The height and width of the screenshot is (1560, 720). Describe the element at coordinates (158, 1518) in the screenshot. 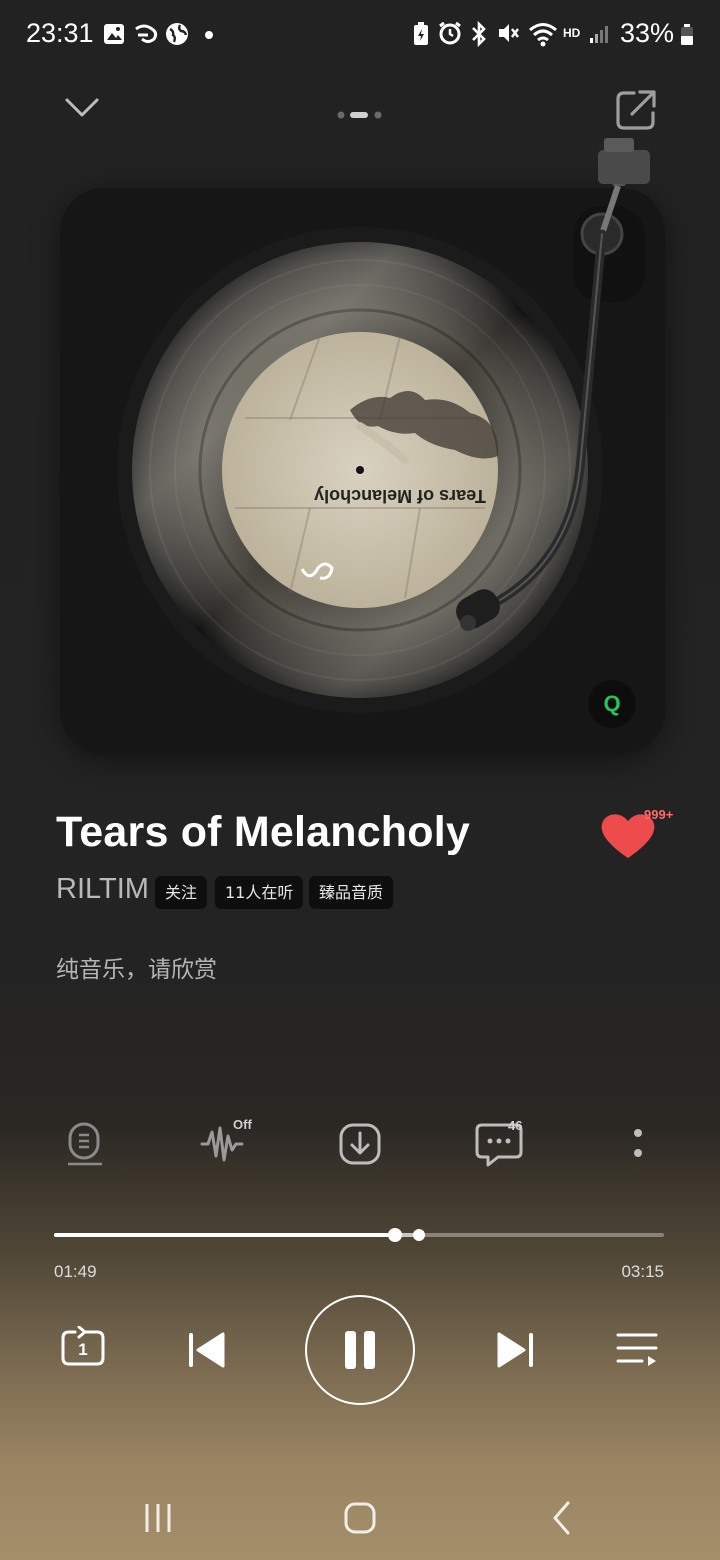

I see `recent-apps-icon` at that location.